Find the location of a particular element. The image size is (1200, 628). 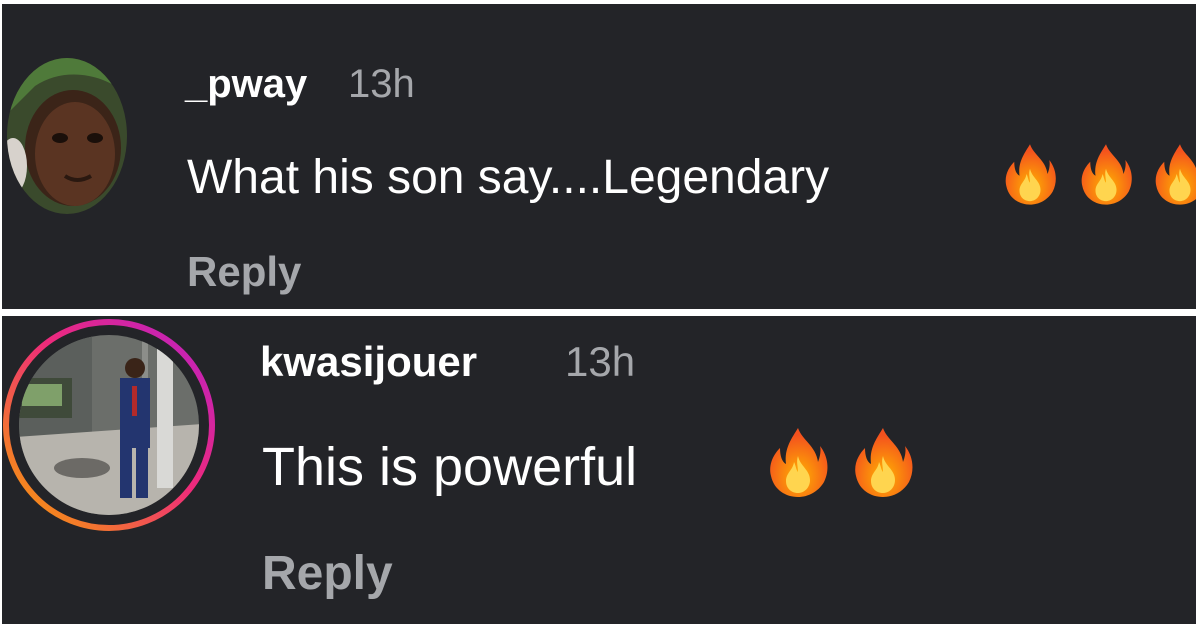

comment-username: kwasijouer is located at coordinates (368, 362).